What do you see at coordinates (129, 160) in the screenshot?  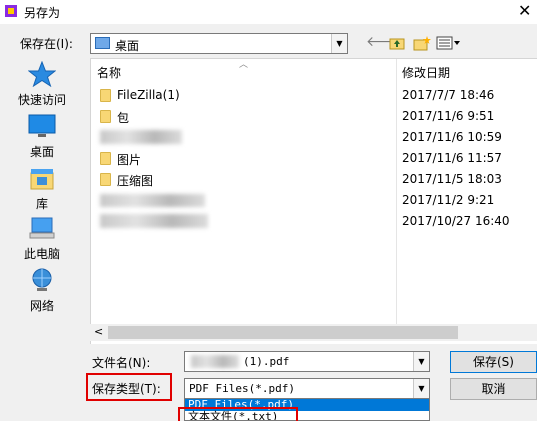 I see `file-name: 图片` at bounding box center [129, 160].